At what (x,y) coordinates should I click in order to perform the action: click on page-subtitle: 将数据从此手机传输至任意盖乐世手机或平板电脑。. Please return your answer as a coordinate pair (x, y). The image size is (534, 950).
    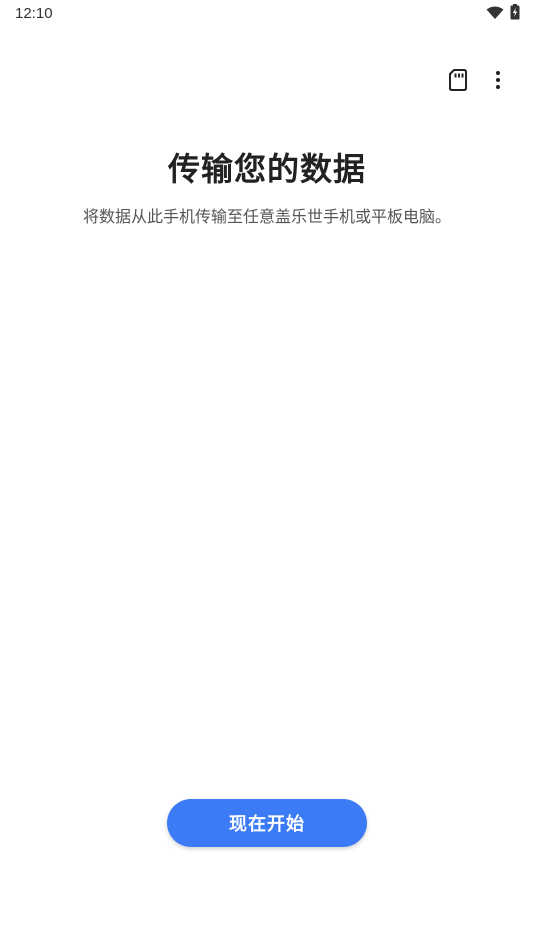
    Looking at the image, I should click on (266, 216).